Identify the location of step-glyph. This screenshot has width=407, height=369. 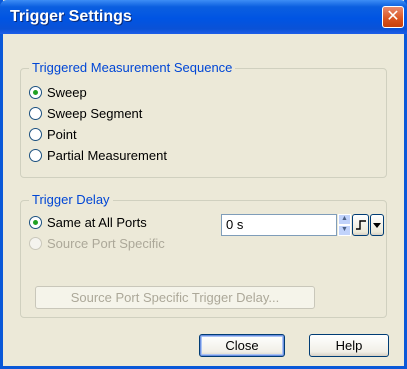
(360, 225).